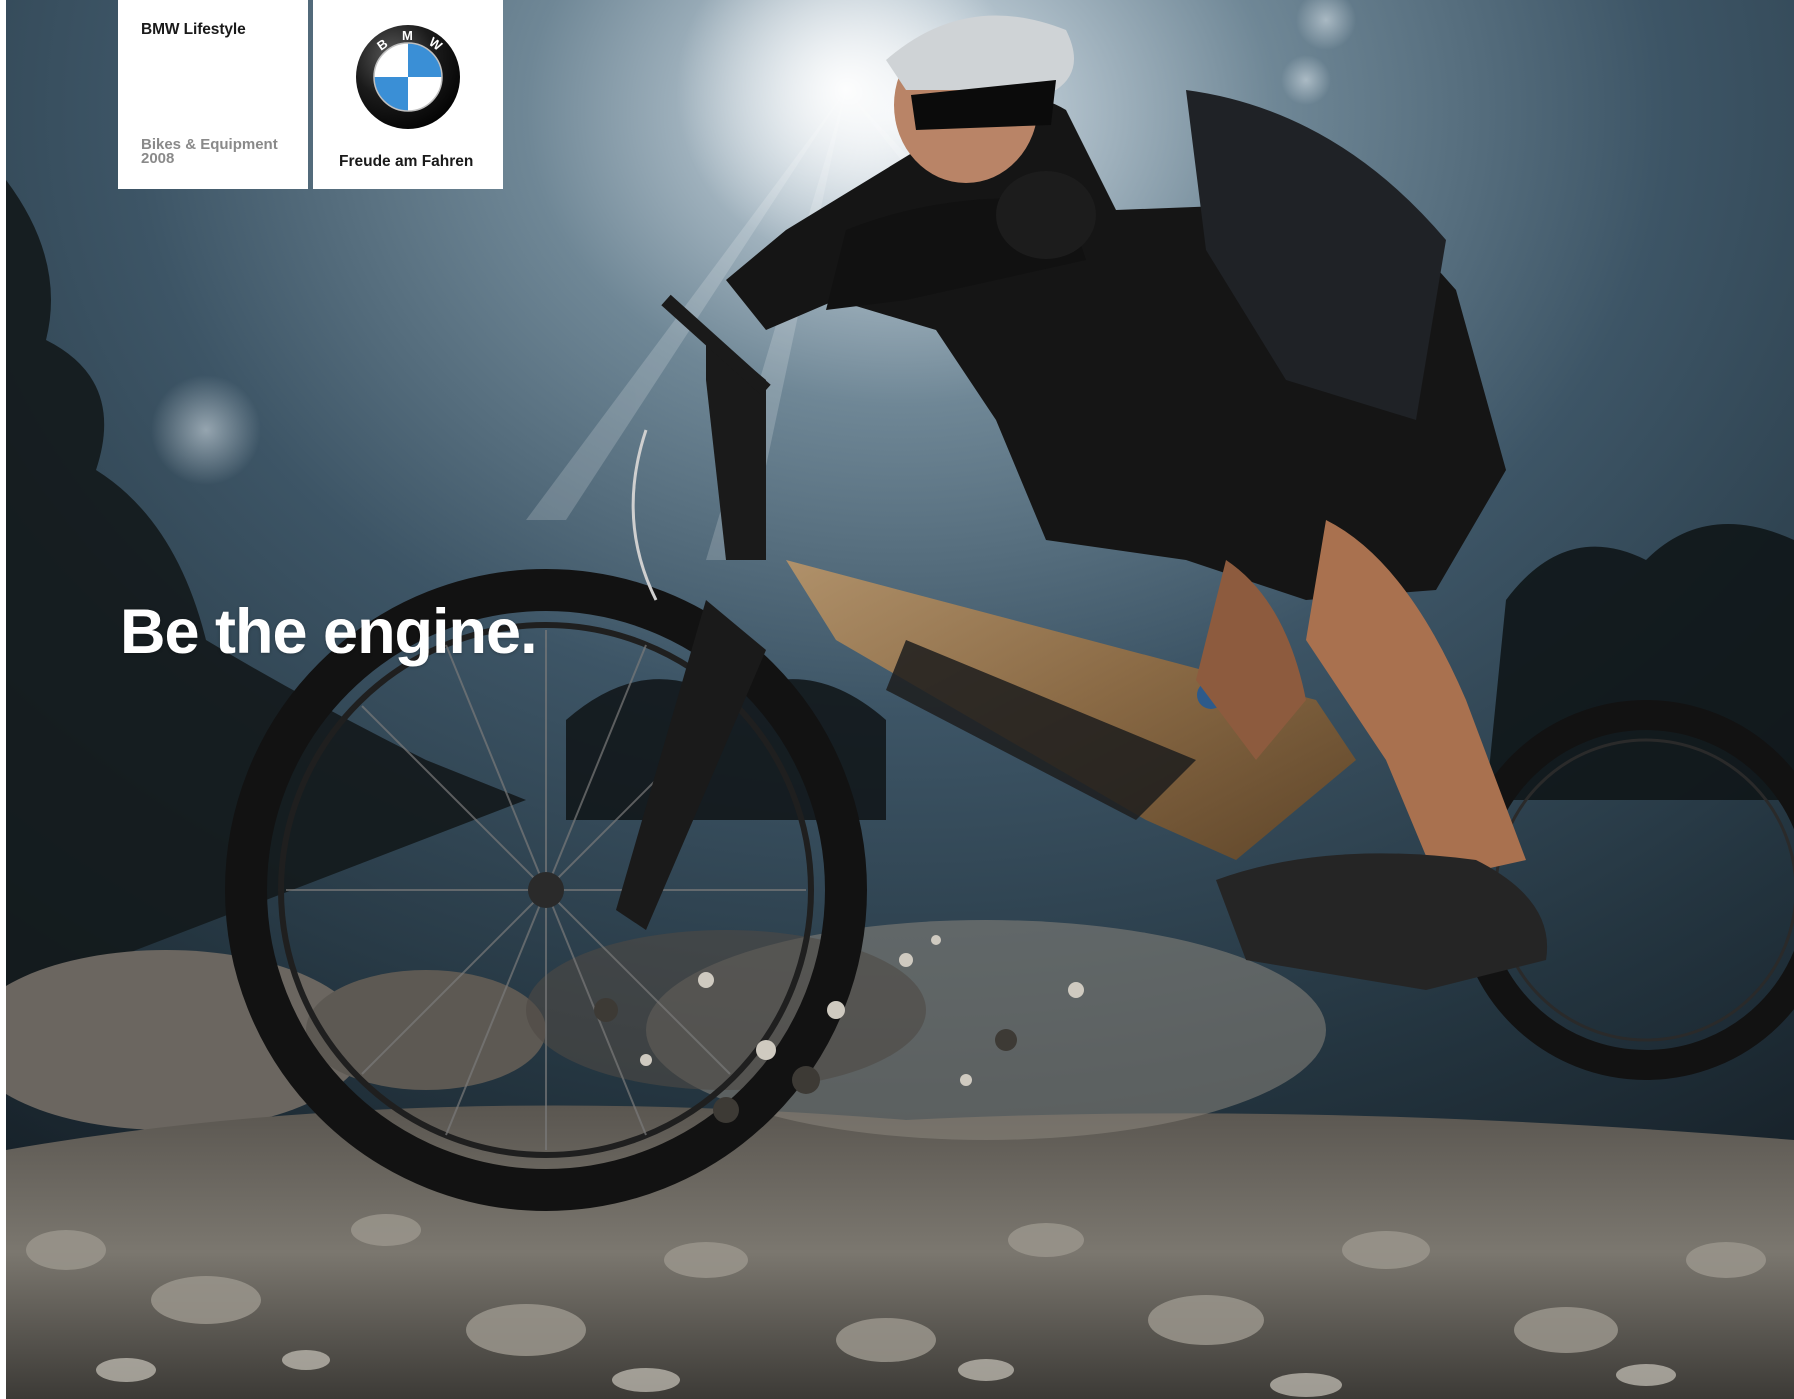 This screenshot has height=1399, width=1794. What do you see at coordinates (406, 161) in the screenshot?
I see `brand-tagline: Freude am Fahren` at bounding box center [406, 161].